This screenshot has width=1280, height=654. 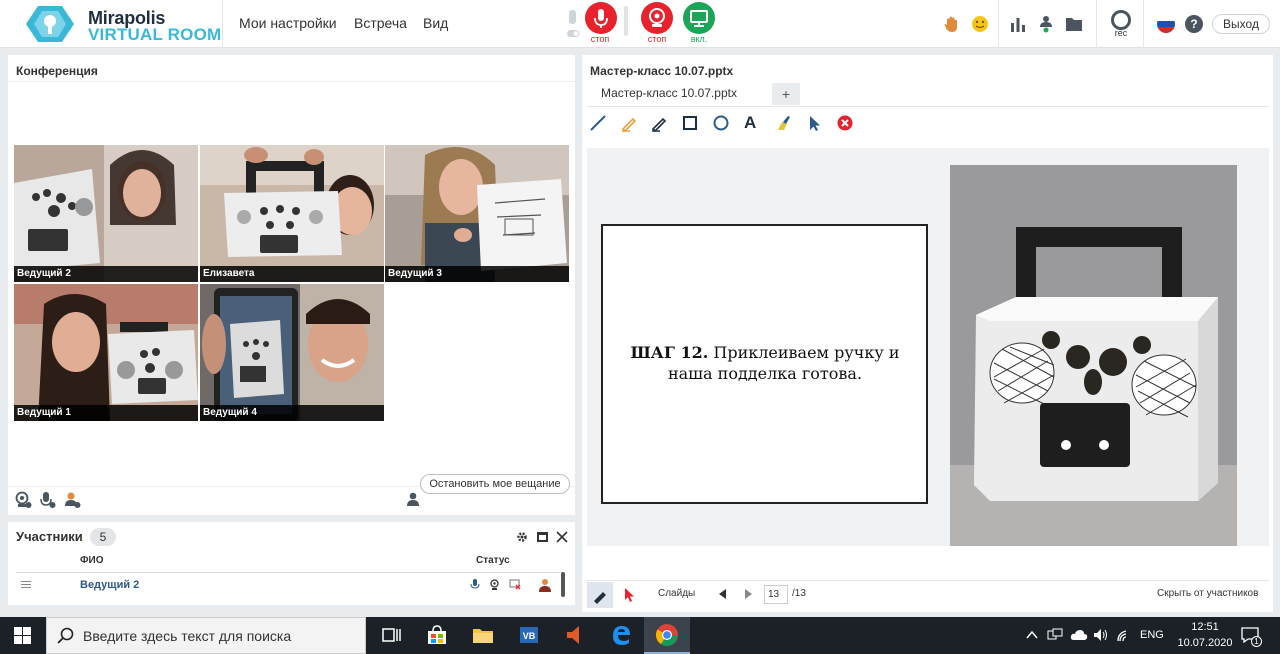 I want to click on slide-step: ШАГ 12., so click(x=669, y=352).